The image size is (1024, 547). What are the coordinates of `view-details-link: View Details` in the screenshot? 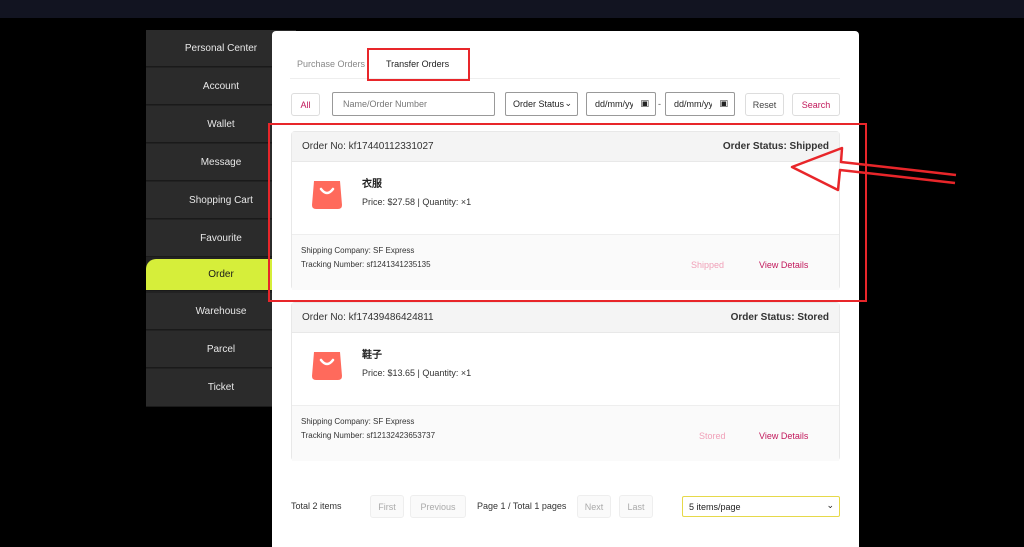 It's located at (783, 436).